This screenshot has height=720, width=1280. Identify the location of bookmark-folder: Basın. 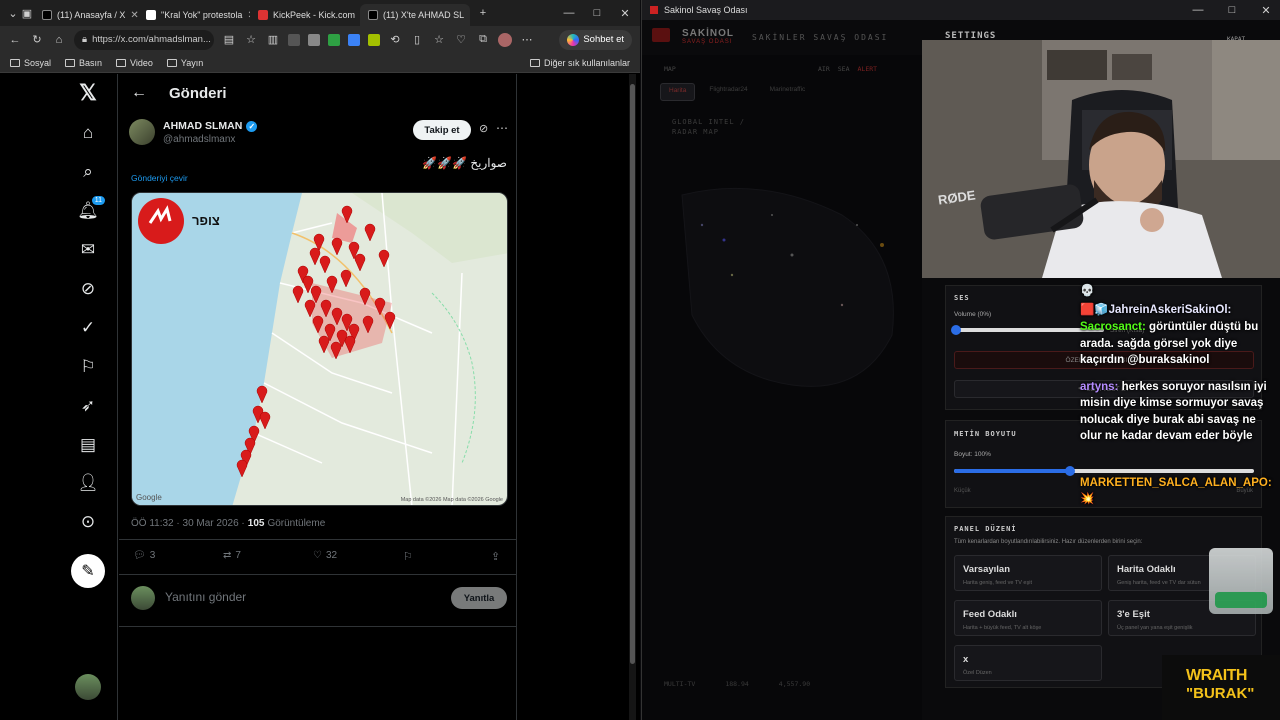
(83, 63).